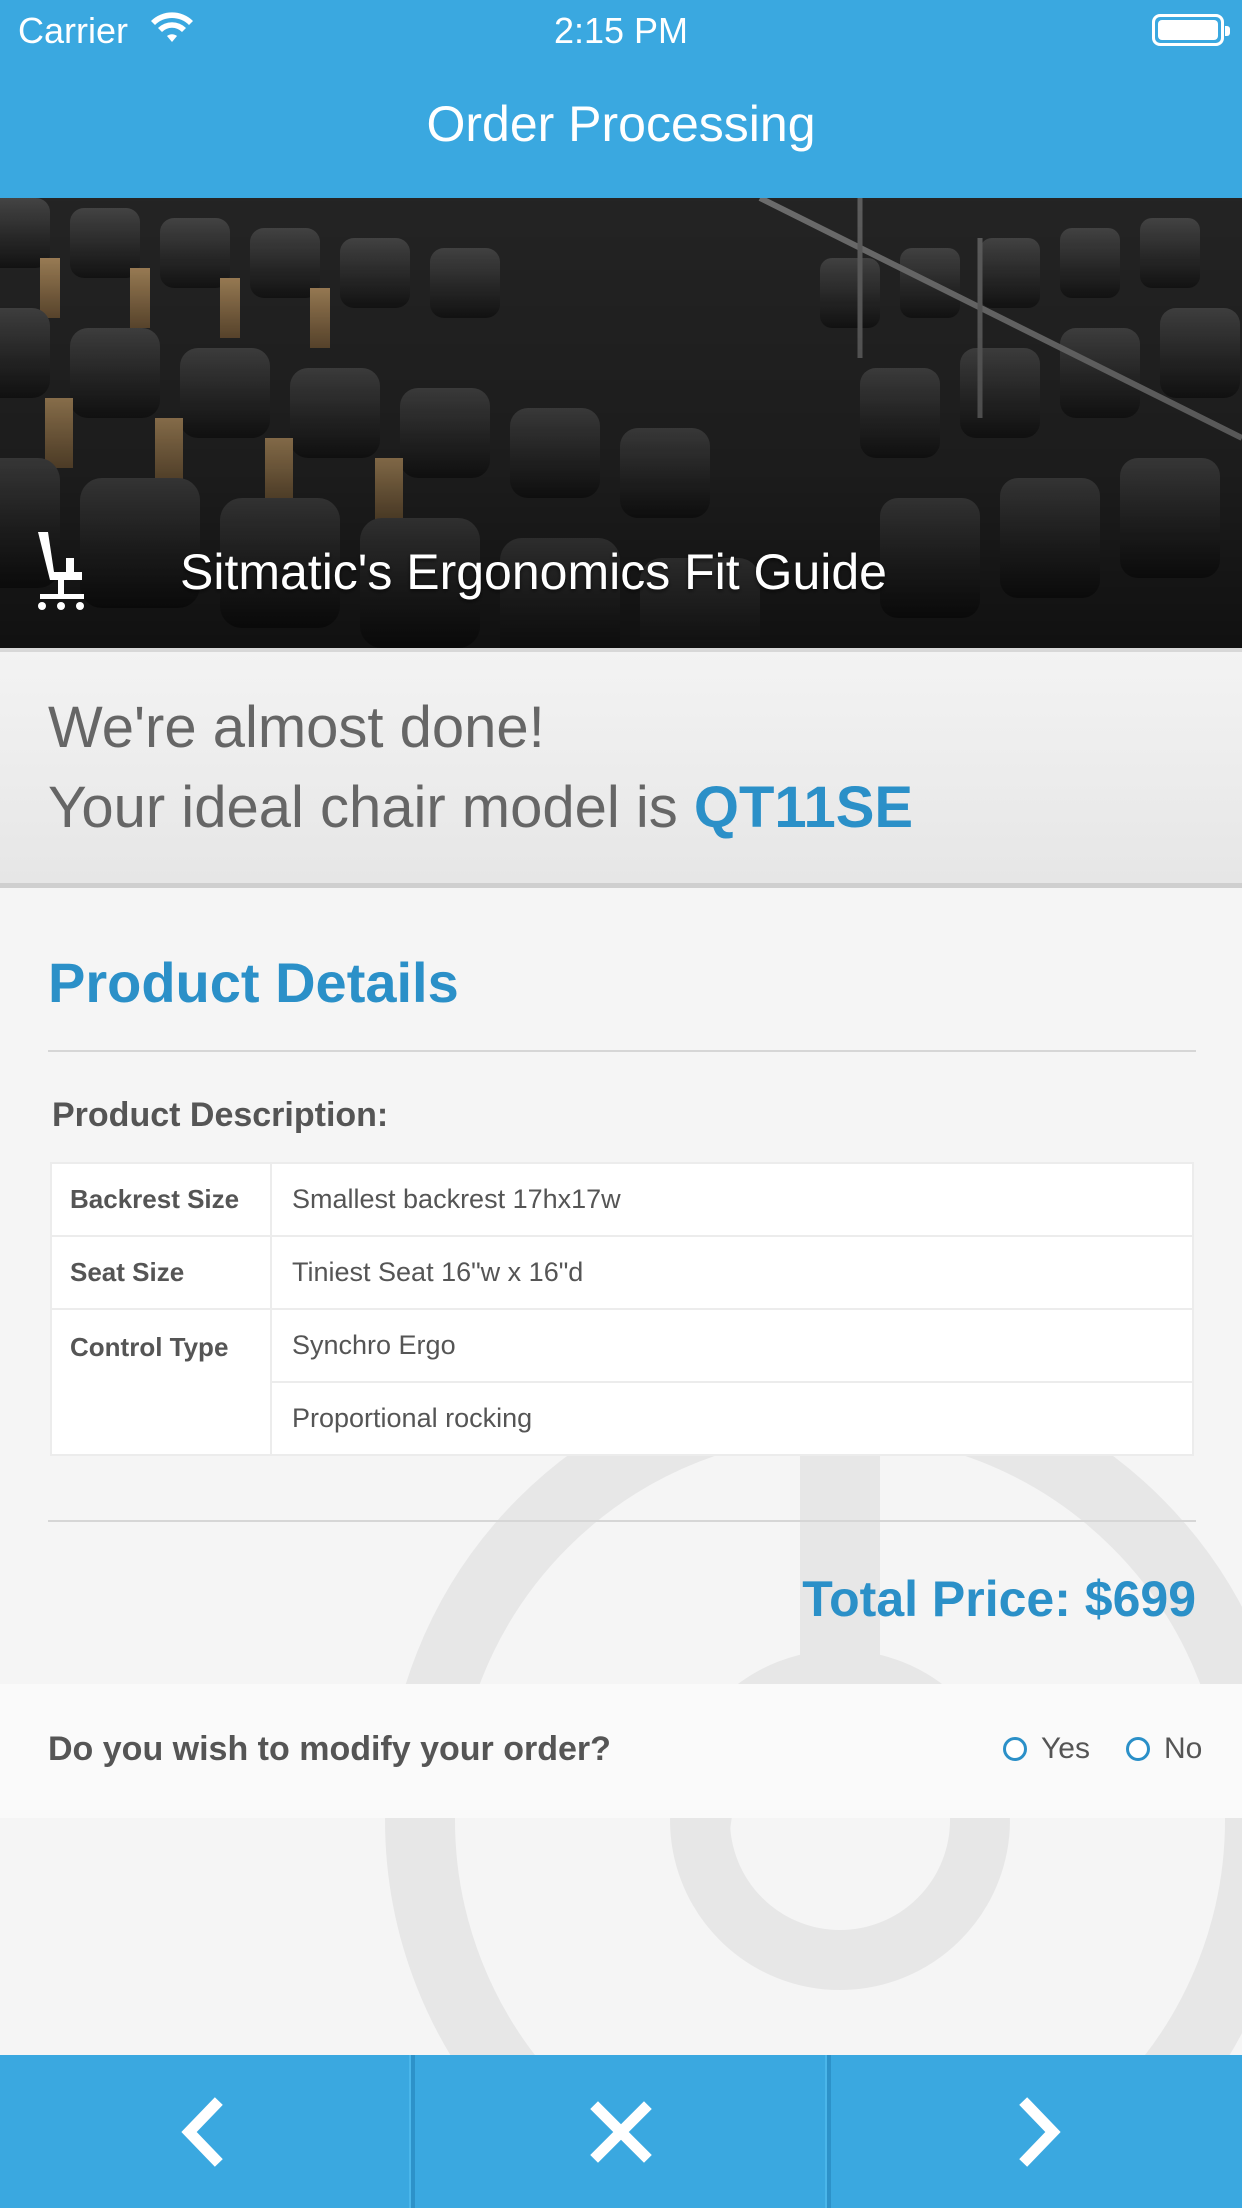  I want to click on page-title: Order Processing, so click(621, 124).